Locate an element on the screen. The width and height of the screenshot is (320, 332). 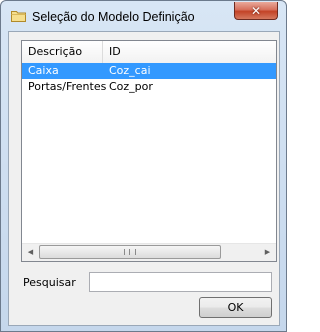
column-header-id: ID is located at coordinates (189, 52).